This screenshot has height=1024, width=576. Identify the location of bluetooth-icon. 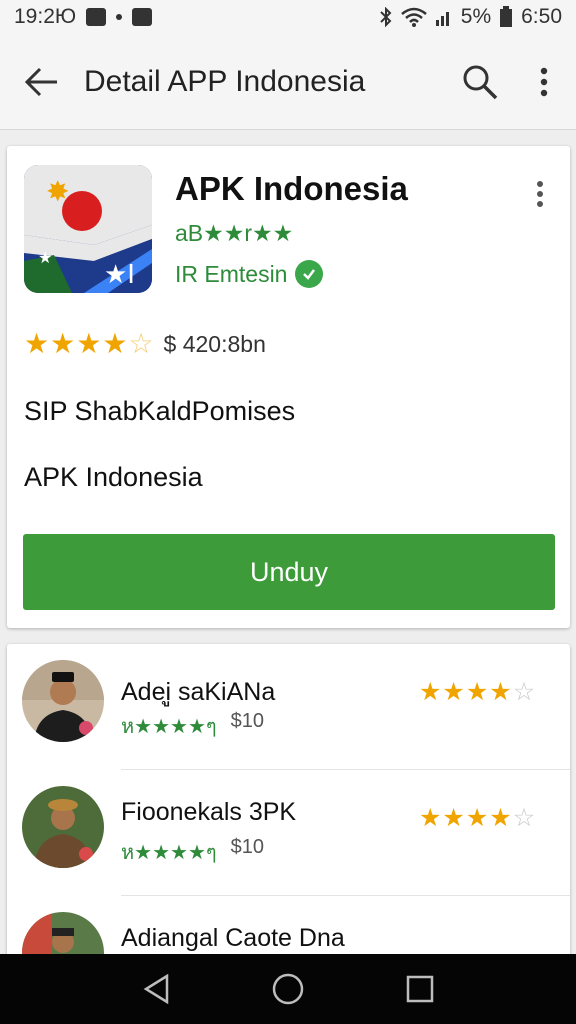
(386, 17).